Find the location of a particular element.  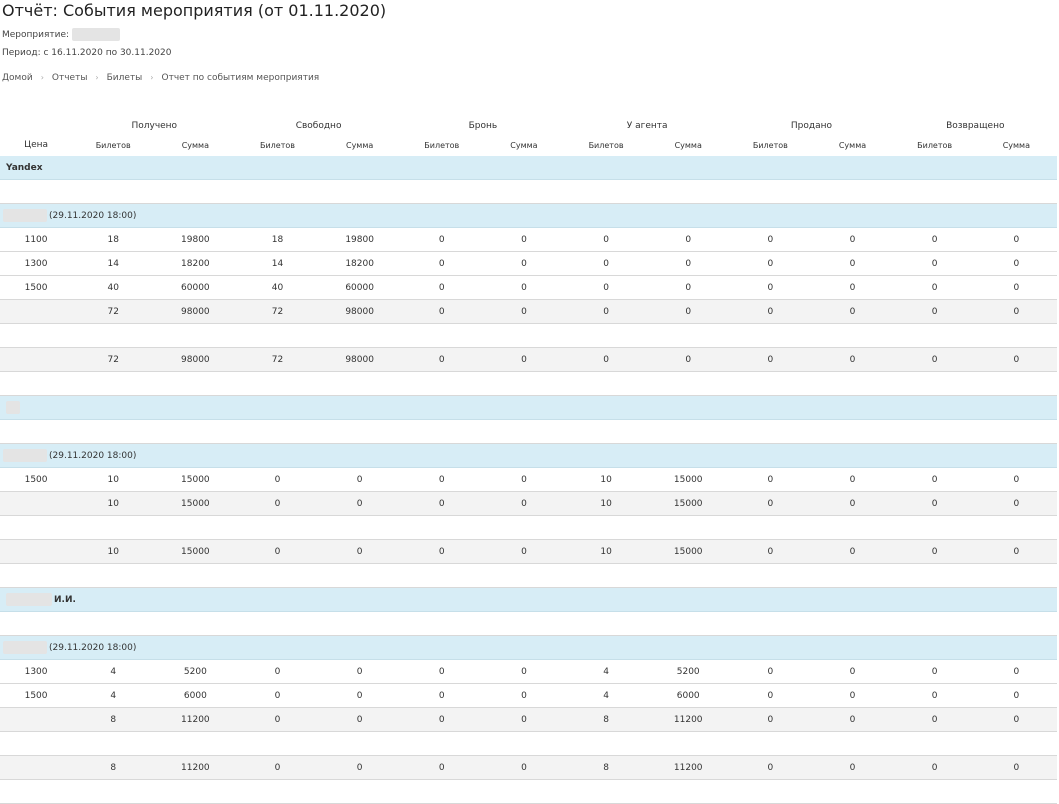

subtotal-row: 72 98000 72 98000 0 0 0 0 0 0 0 0 is located at coordinates (528, 311).